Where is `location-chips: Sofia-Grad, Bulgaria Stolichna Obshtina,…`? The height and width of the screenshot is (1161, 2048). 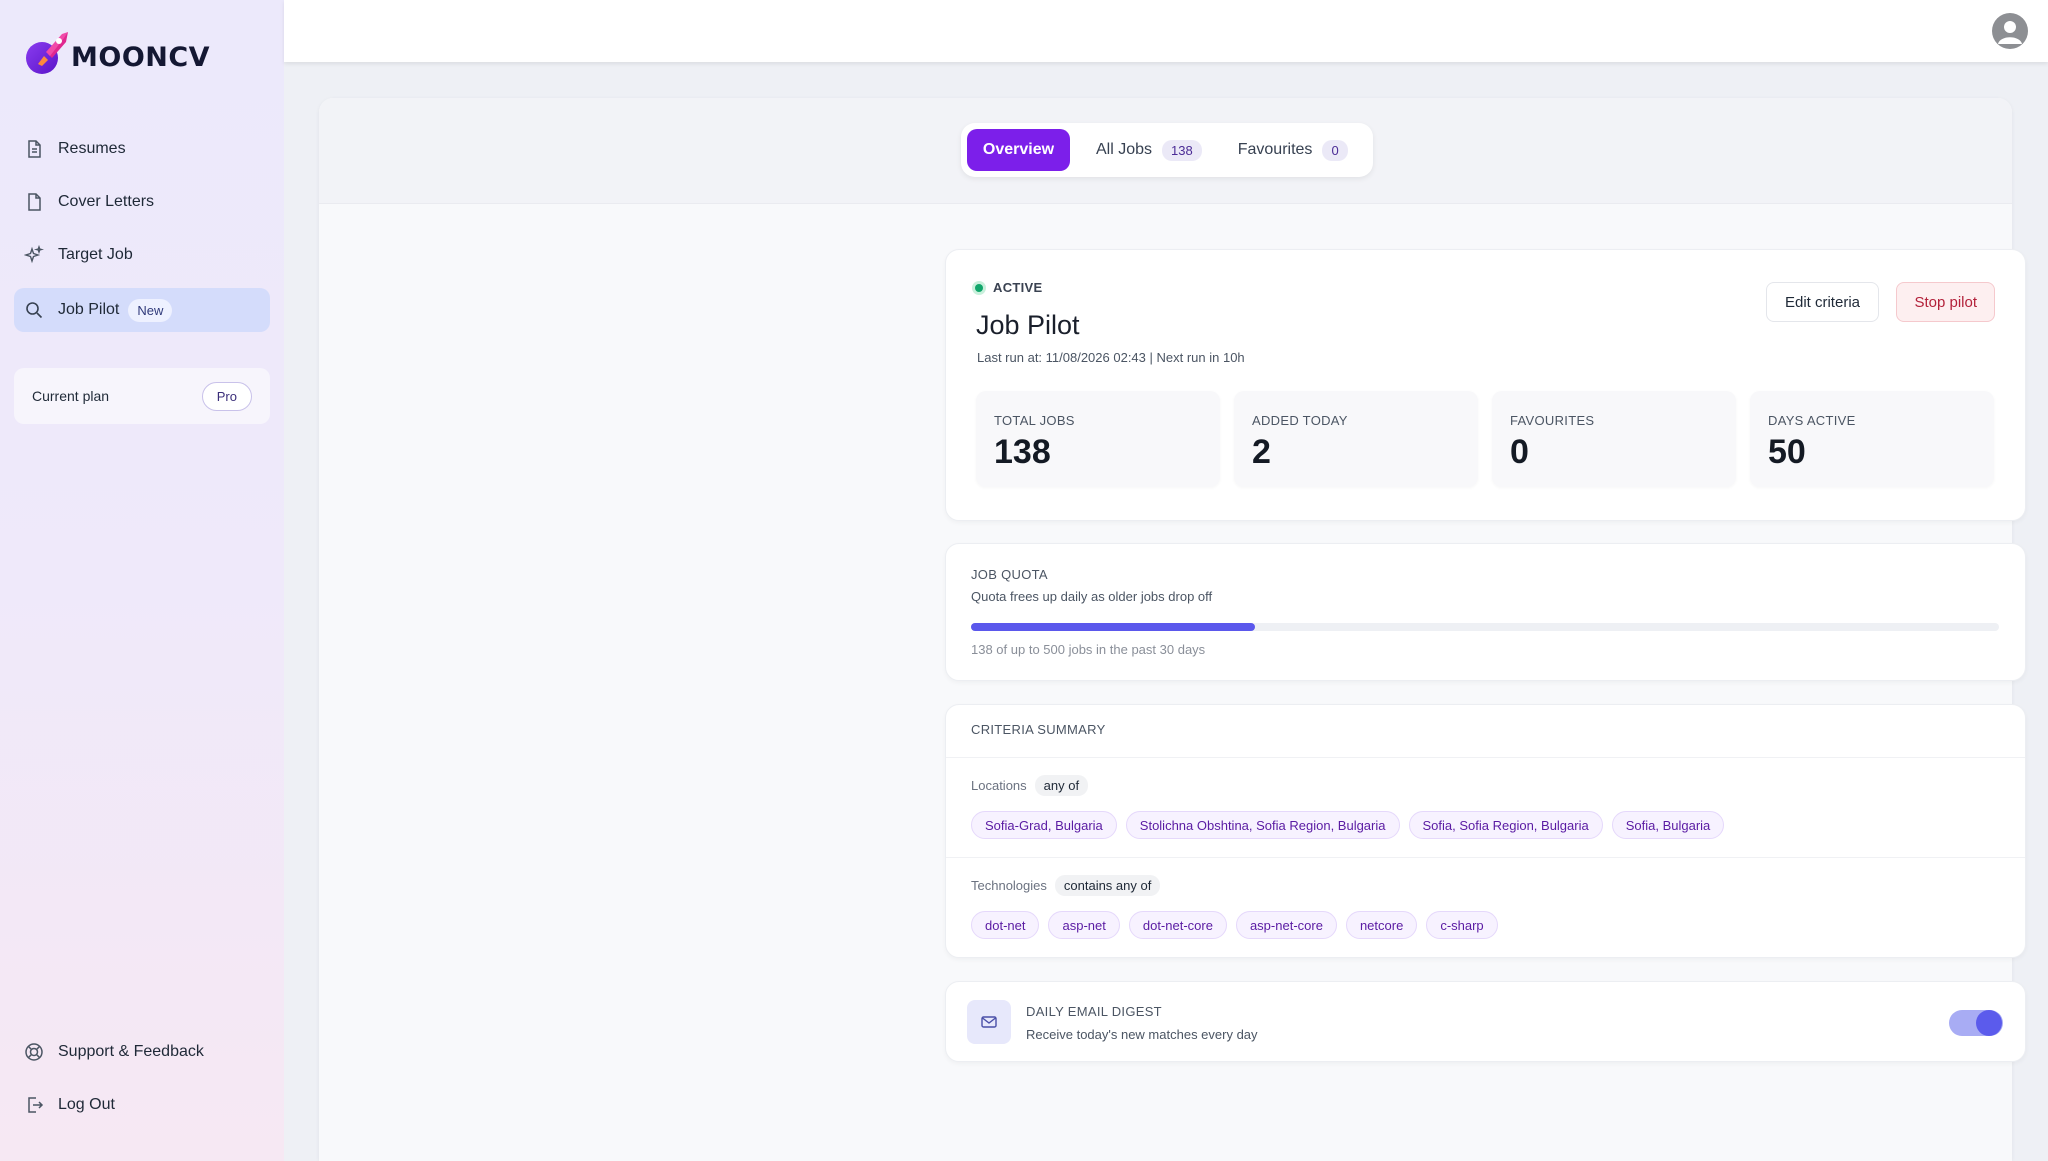 location-chips: Sofia-Grad, Bulgaria Stolichna Obshtina,… is located at coordinates (1348, 825).